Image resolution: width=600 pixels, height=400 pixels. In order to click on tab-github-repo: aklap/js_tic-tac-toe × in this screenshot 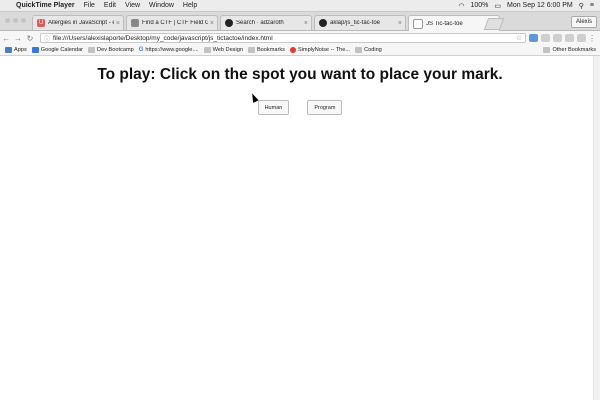, I will do `click(360, 22)`.